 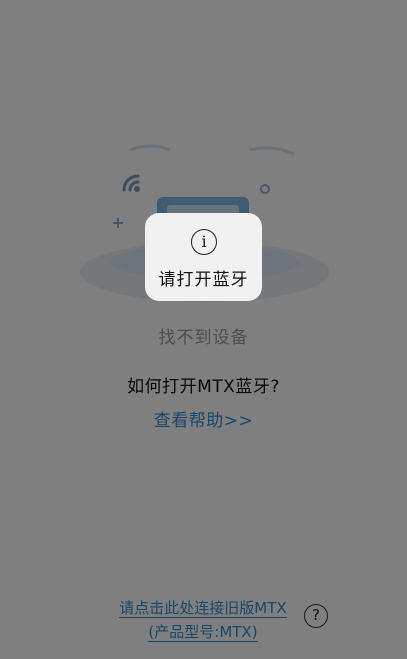 What do you see at coordinates (203, 257) in the screenshot?
I see `bluetooth-toast: i 请打开蓝牙` at bounding box center [203, 257].